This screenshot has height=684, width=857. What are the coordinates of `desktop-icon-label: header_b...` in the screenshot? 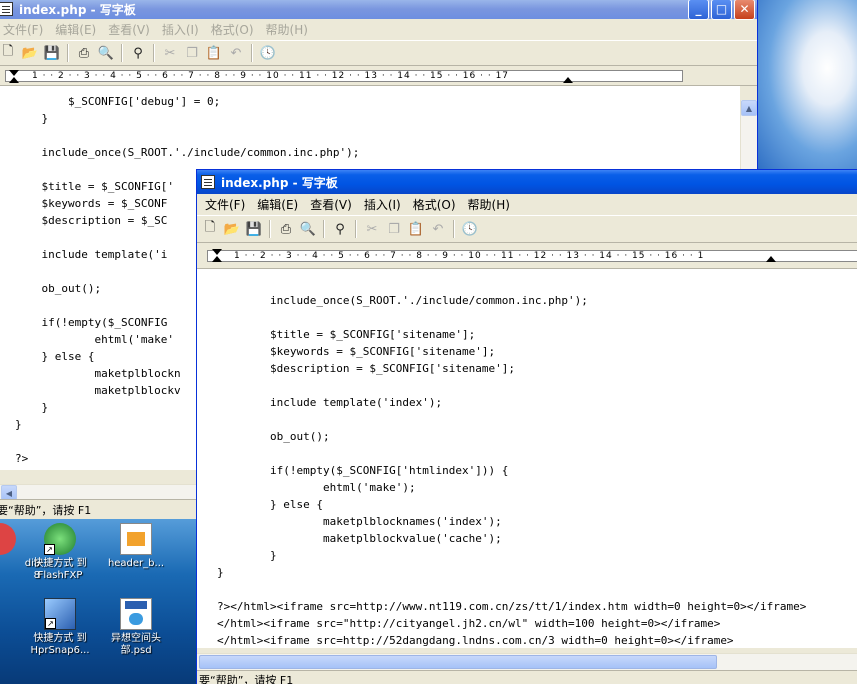 It's located at (136, 563).